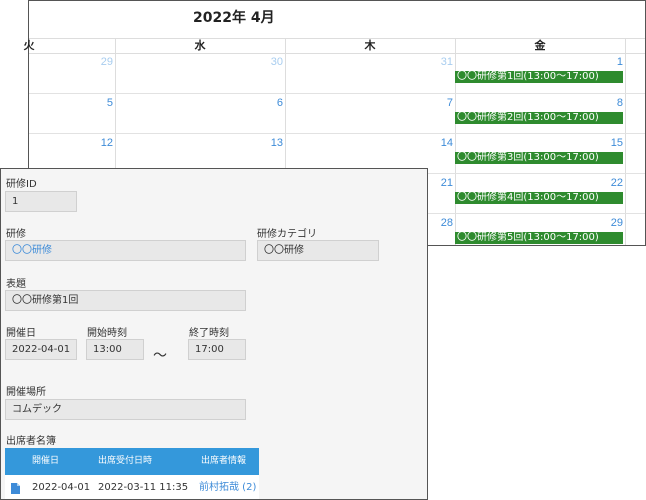 The width and height of the screenshot is (646, 500). I want to click on column-header-received: 出席受付日時, so click(125, 461).